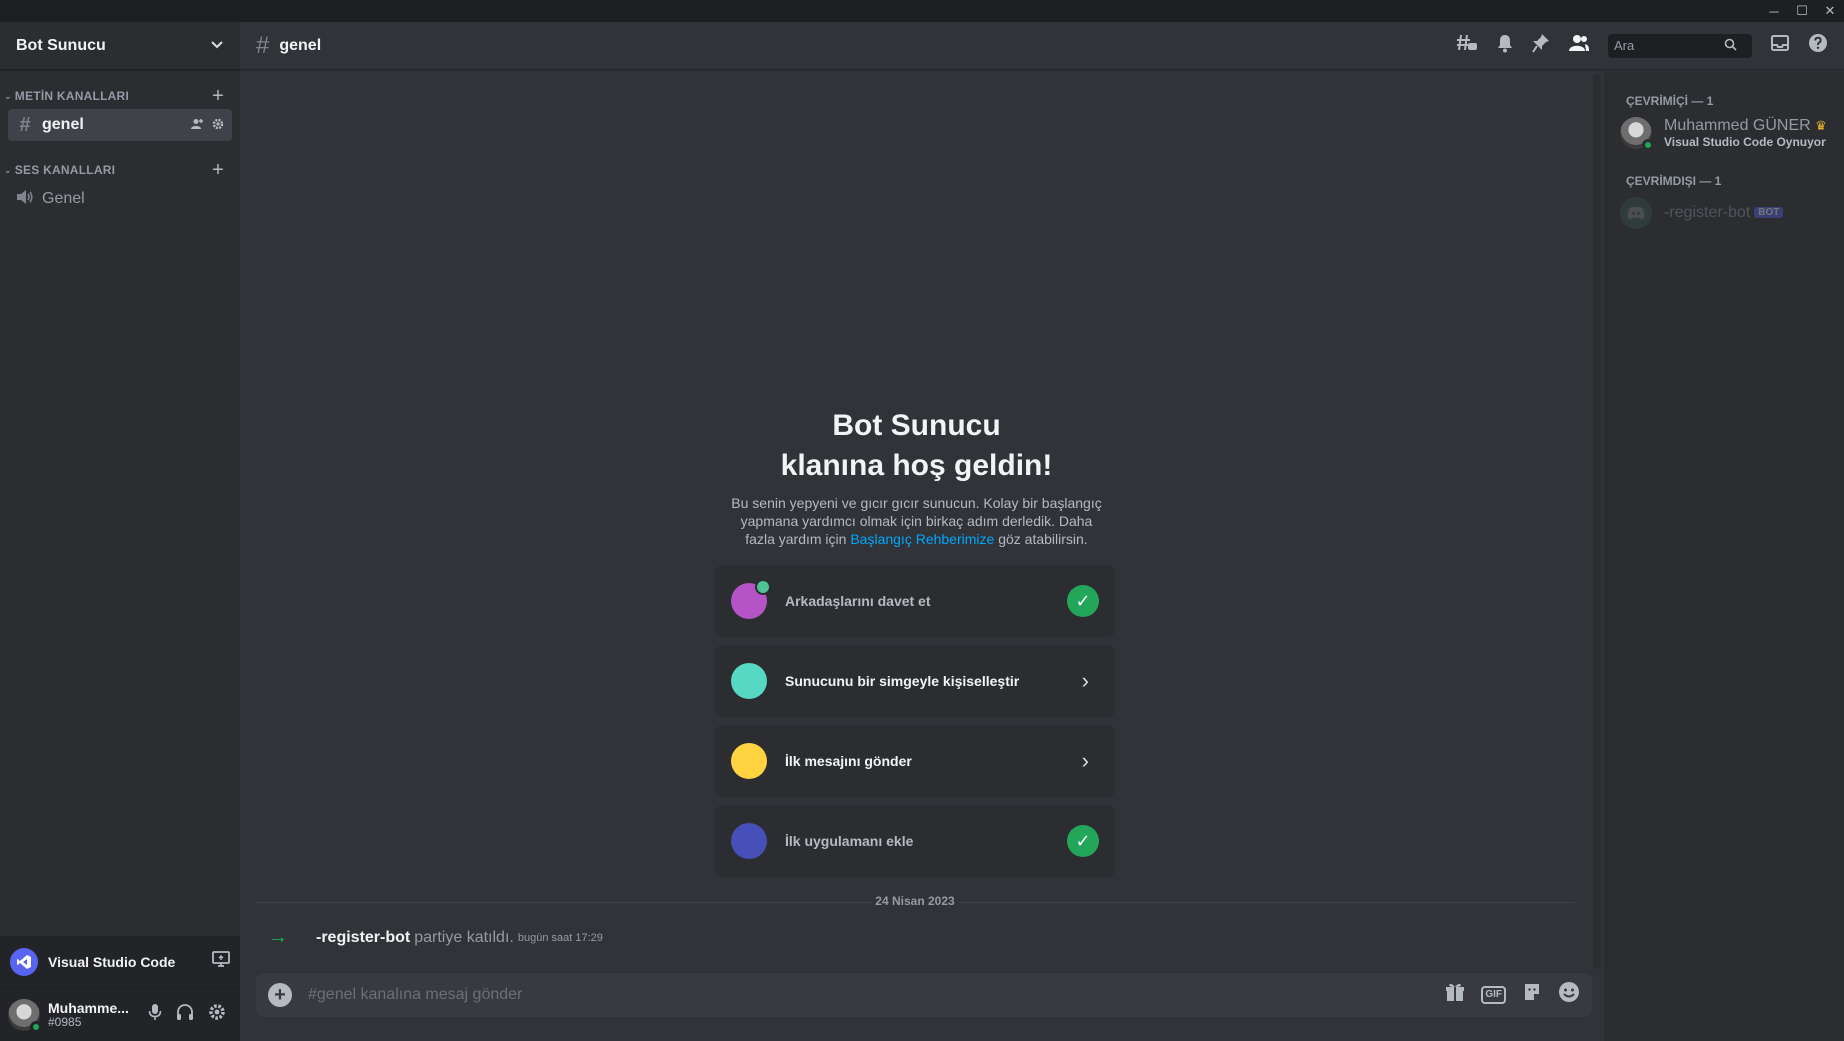  Describe the element at coordinates (464, 937) in the screenshot. I see `message-text: partiye katıldı.` at that location.